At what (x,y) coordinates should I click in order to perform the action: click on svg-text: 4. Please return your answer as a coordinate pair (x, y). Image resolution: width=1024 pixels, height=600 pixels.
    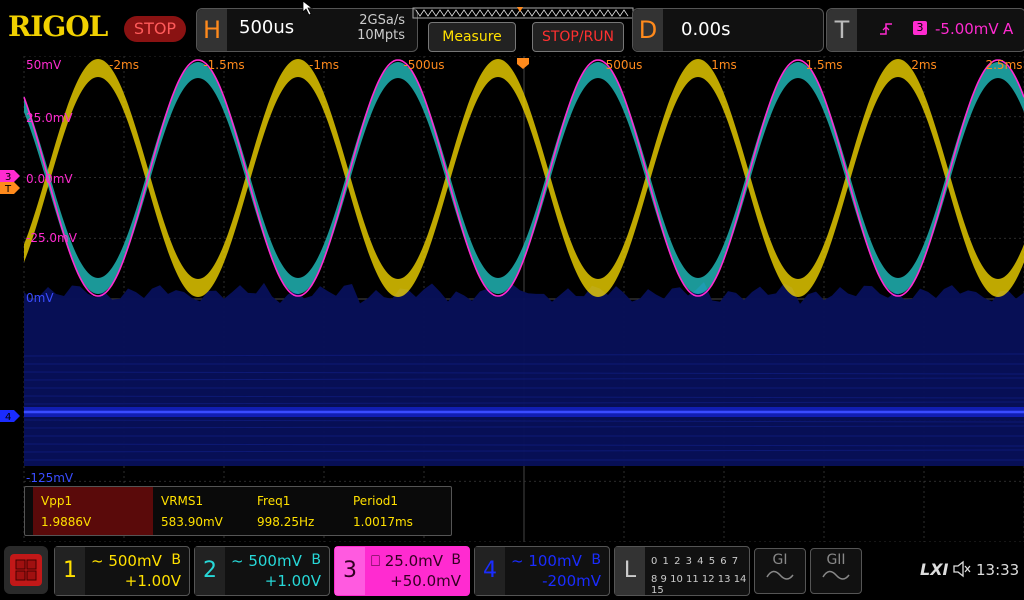
    Looking at the image, I should click on (8, 417).